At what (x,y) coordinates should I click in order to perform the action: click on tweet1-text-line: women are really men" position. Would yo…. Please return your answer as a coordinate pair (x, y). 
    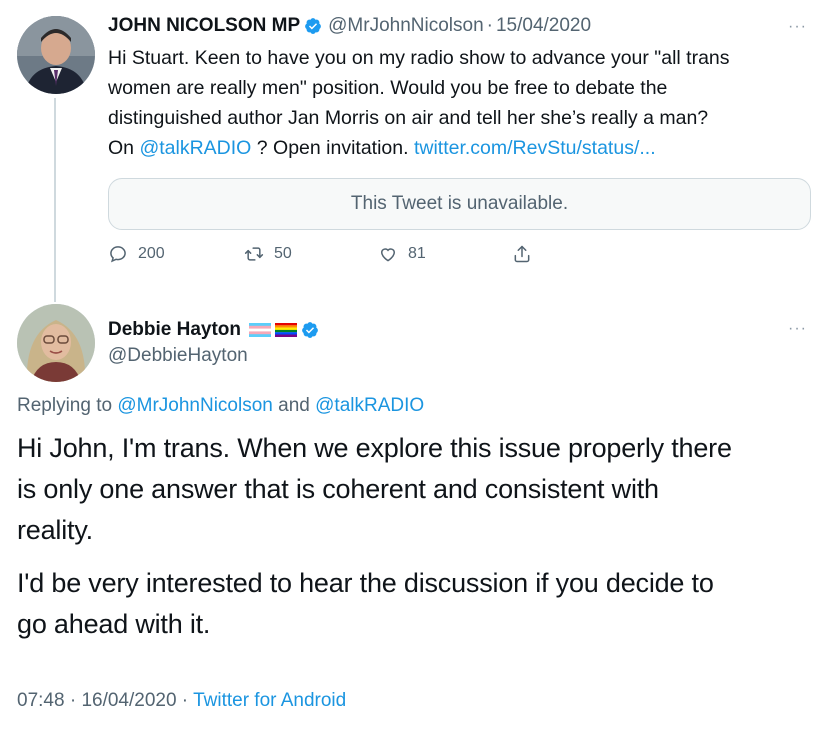
    Looking at the image, I should click on (388, 88).